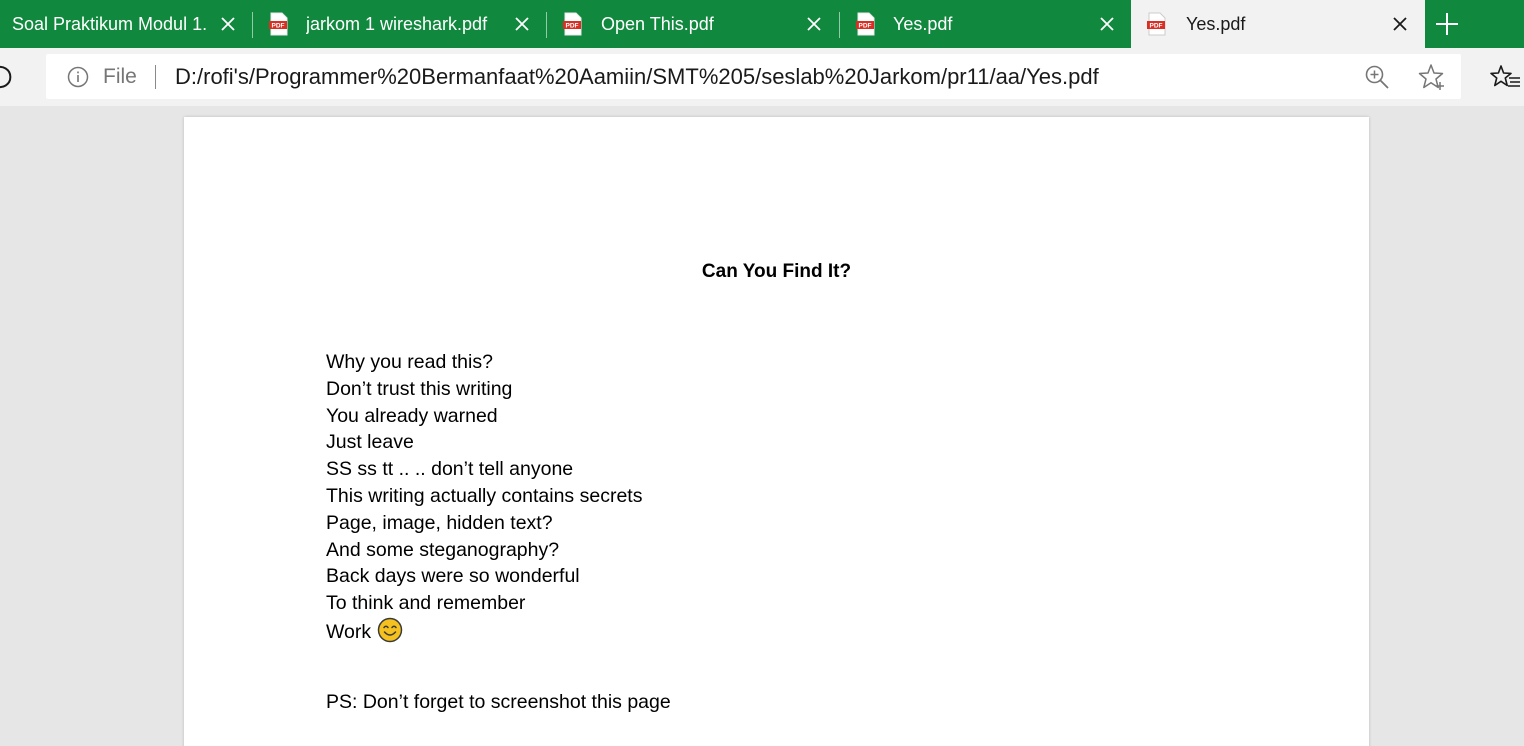  I want to click on plus-icon, so click(1447, 24).